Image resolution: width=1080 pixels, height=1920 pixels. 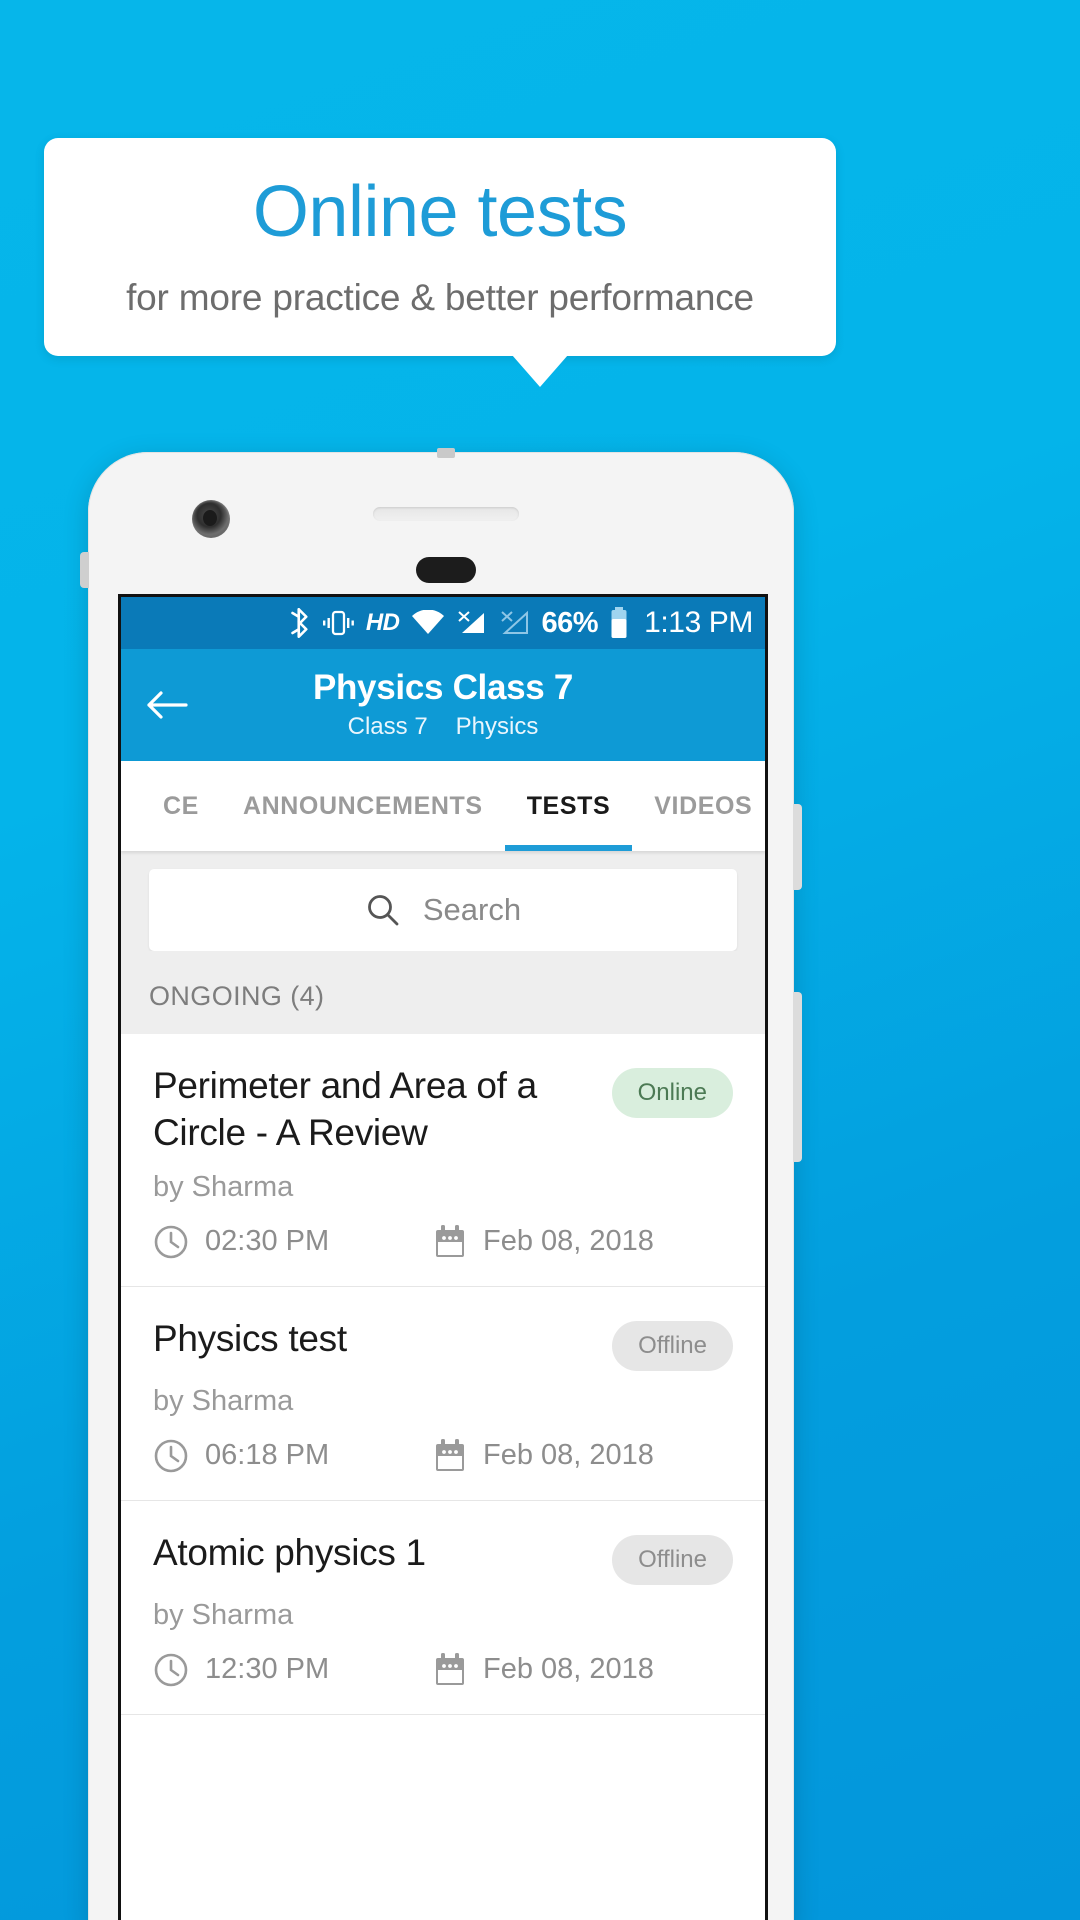 I want to click on proximity-sensor, so click(x=446, y=570).